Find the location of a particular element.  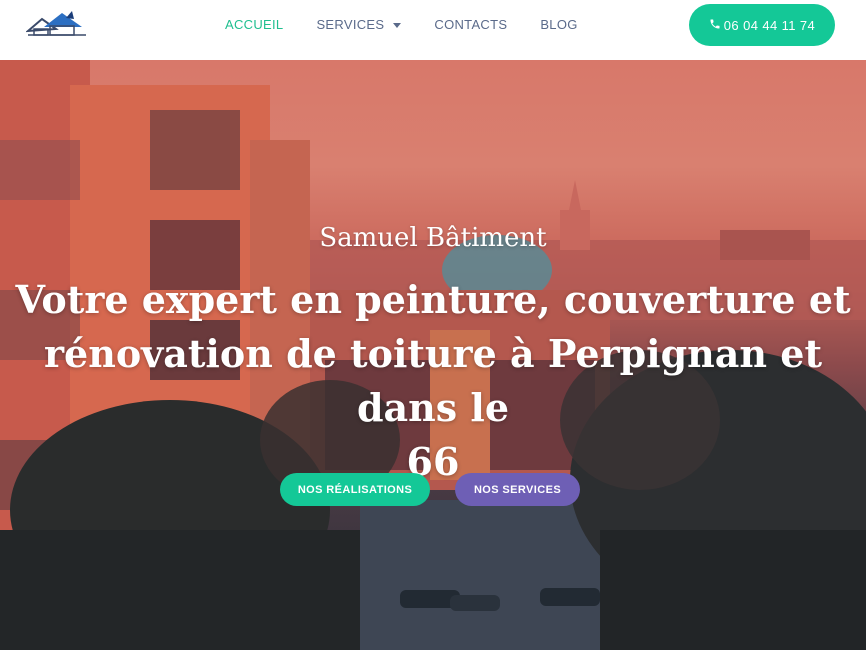

nav-item-accueil: ACCUEIL is located at coordinates (254, 24).